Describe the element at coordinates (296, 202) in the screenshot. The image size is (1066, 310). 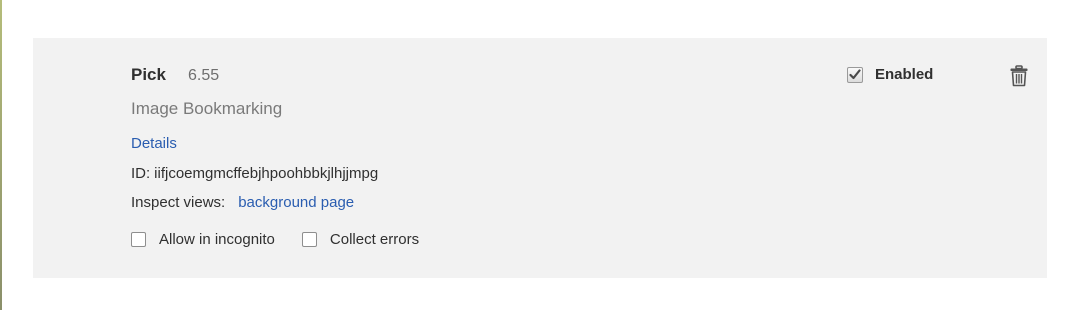
I see `background-page-link: background page` at that location.